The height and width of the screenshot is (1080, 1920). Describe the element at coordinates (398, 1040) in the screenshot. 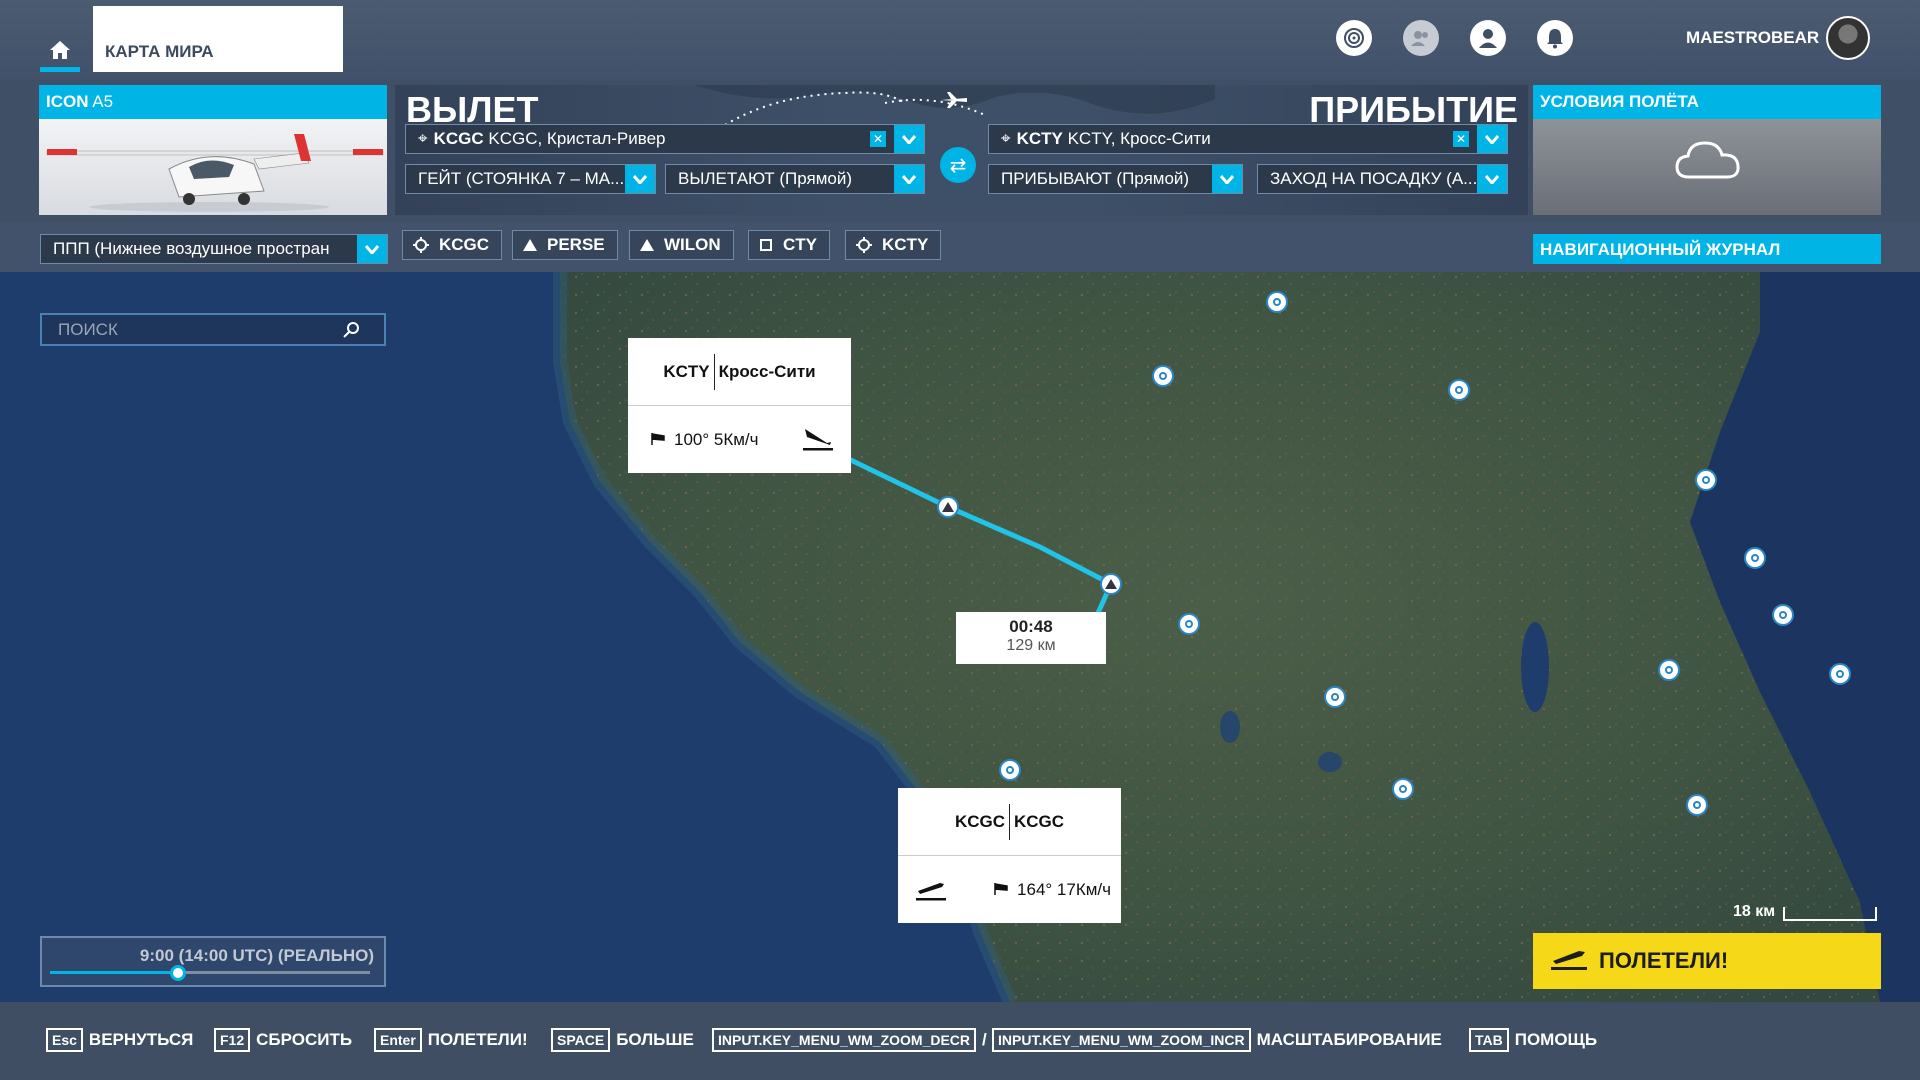

I see `key-enter: Enter` at that location.